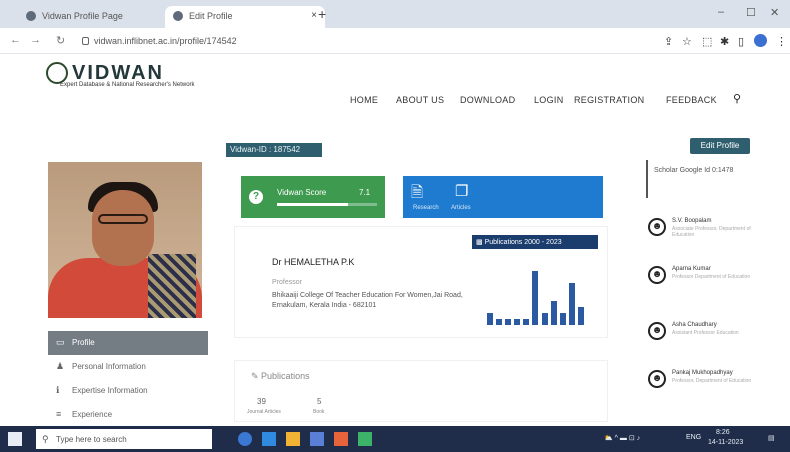  Describe the element at coordinates (622, 438) in the screenshot. I see `tray-icons: ⛅ ^ ▬ ⊡ ♪` at that location.